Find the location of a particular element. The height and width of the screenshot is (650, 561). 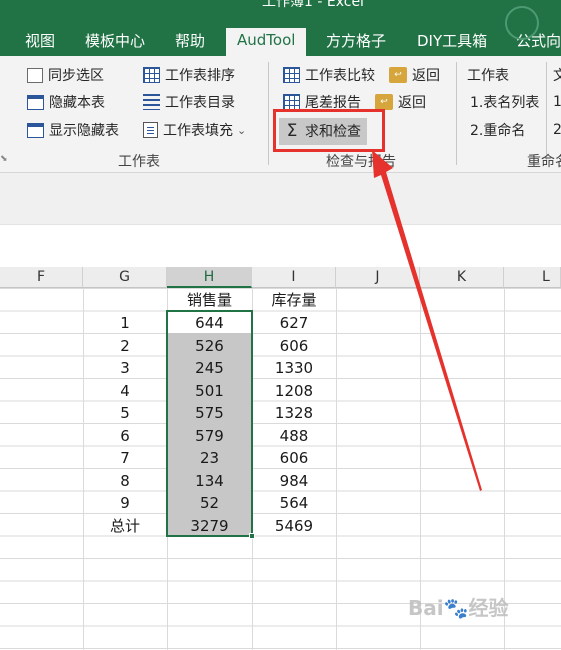

sheet-sort-button: 工作表排序 is located at coordinates (189, 75).